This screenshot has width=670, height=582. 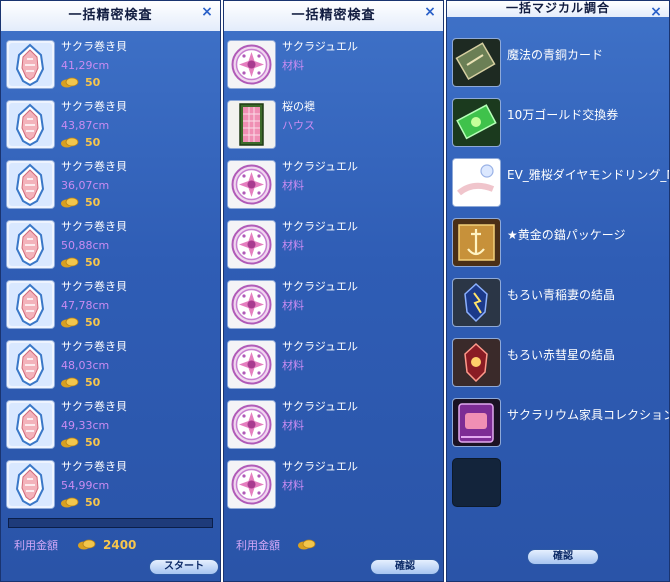 I want to click on bronze-card-icon, so click(x=476, y=62).